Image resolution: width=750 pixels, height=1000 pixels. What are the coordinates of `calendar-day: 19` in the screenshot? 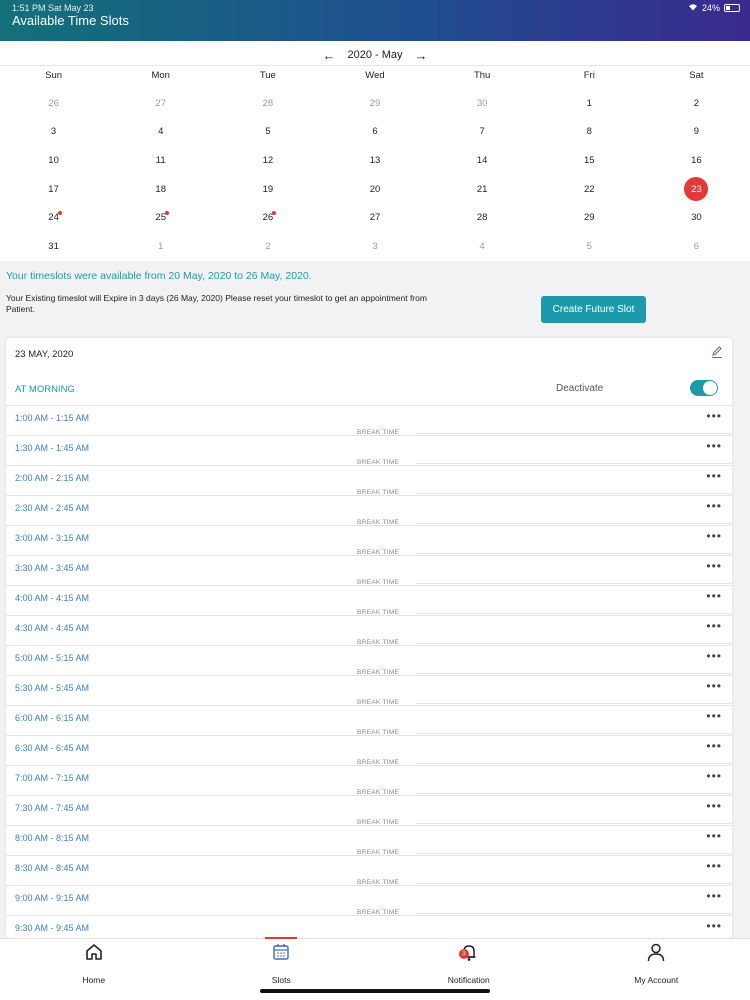 It's located at (267, 189).